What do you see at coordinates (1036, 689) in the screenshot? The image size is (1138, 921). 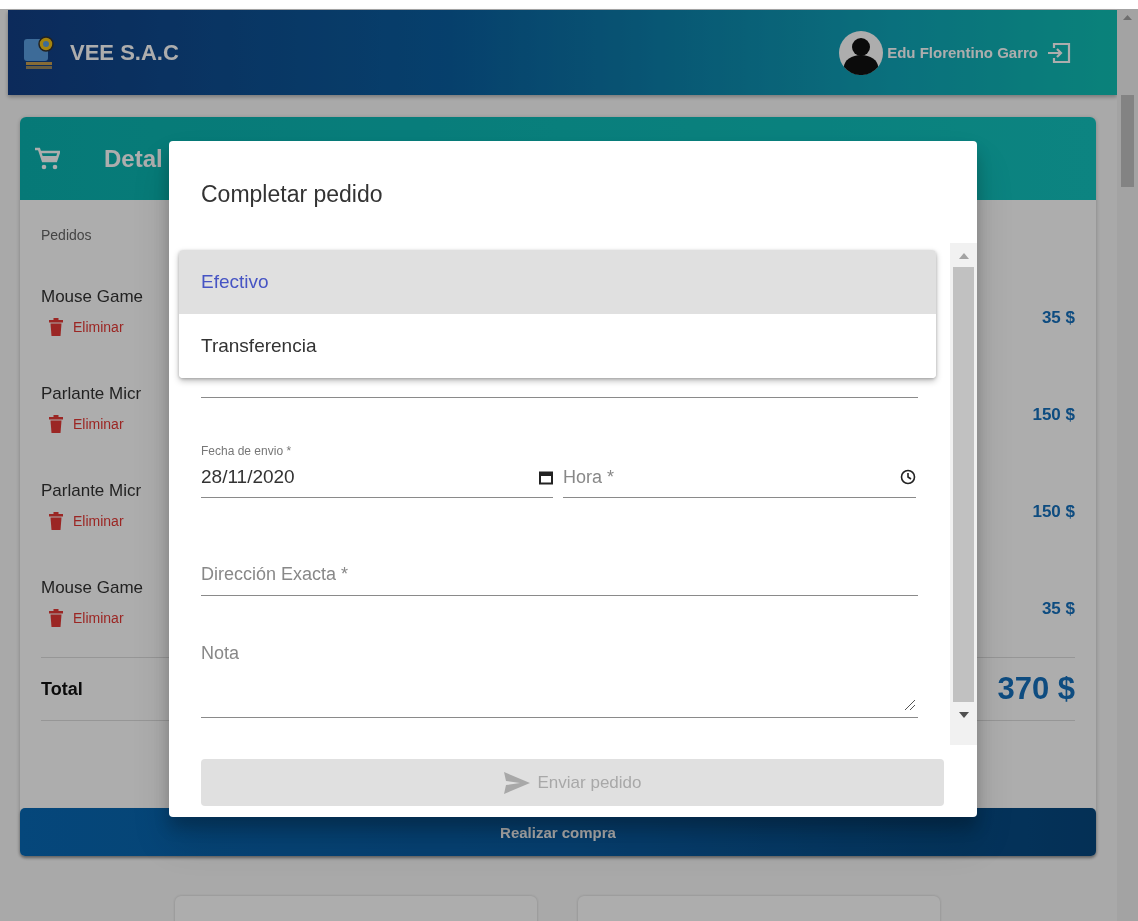 I see `total-amount: 370 $` at bounding box center [1036, 689].